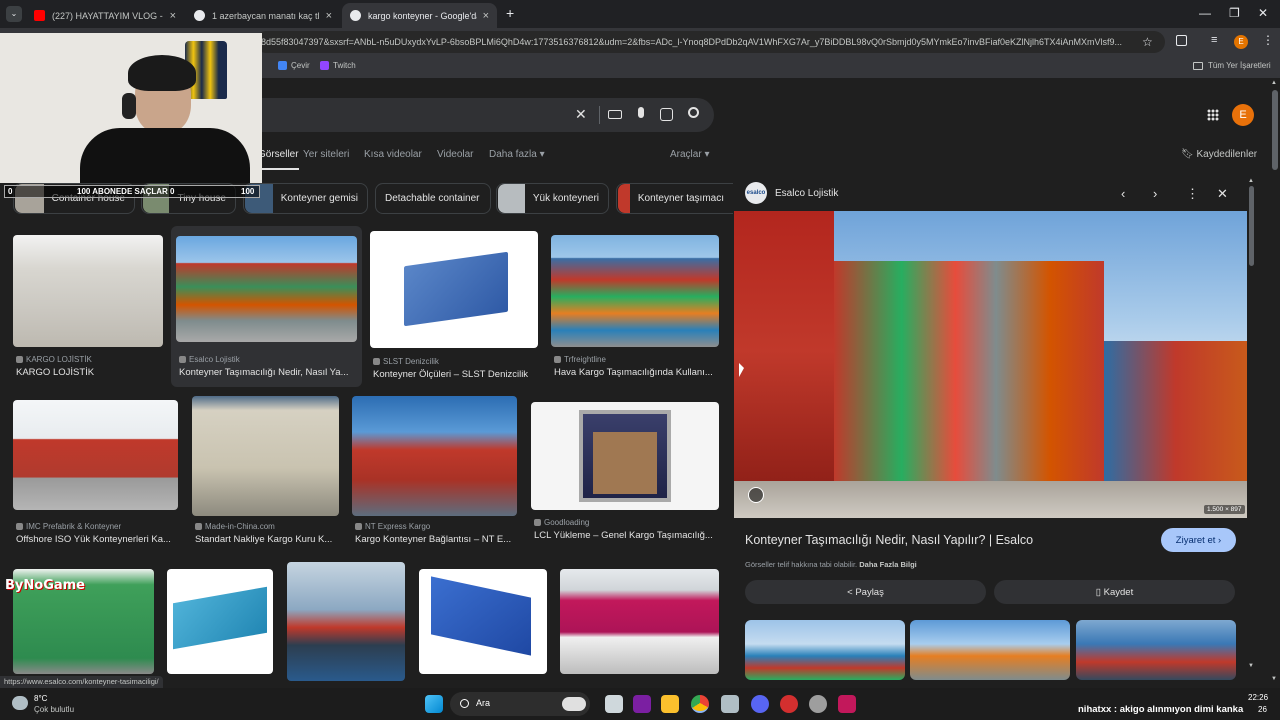 This screenshot has height=720, width=1280. What do you see at coordinates (1274, 83) in the screenshot?
I see `page-scroll-up-icon: ▲` at bounding box center [1274, 83].